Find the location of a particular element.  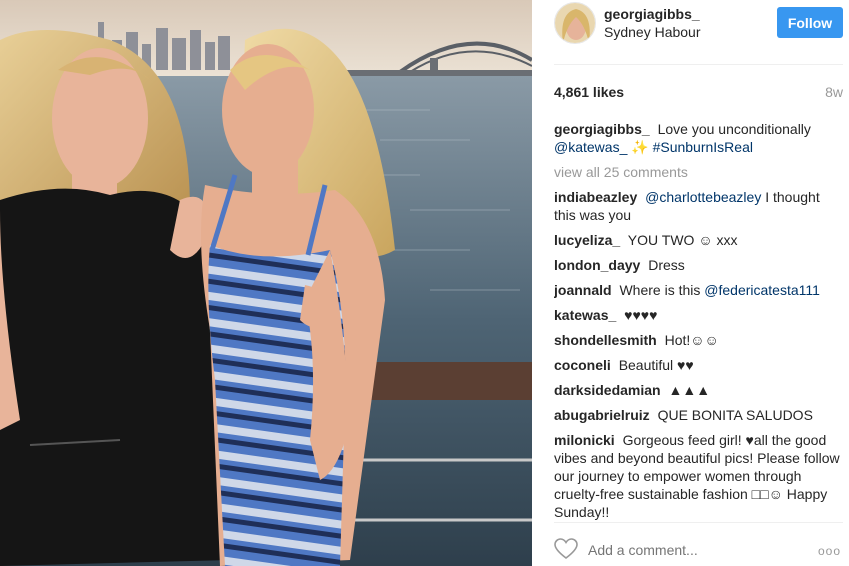

header-divider is located at coordinates (698, 64).